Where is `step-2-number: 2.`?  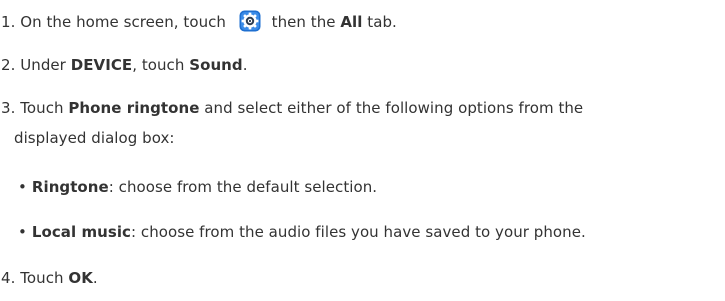 step-2-number: 2. is located at coordinates (8, 65).